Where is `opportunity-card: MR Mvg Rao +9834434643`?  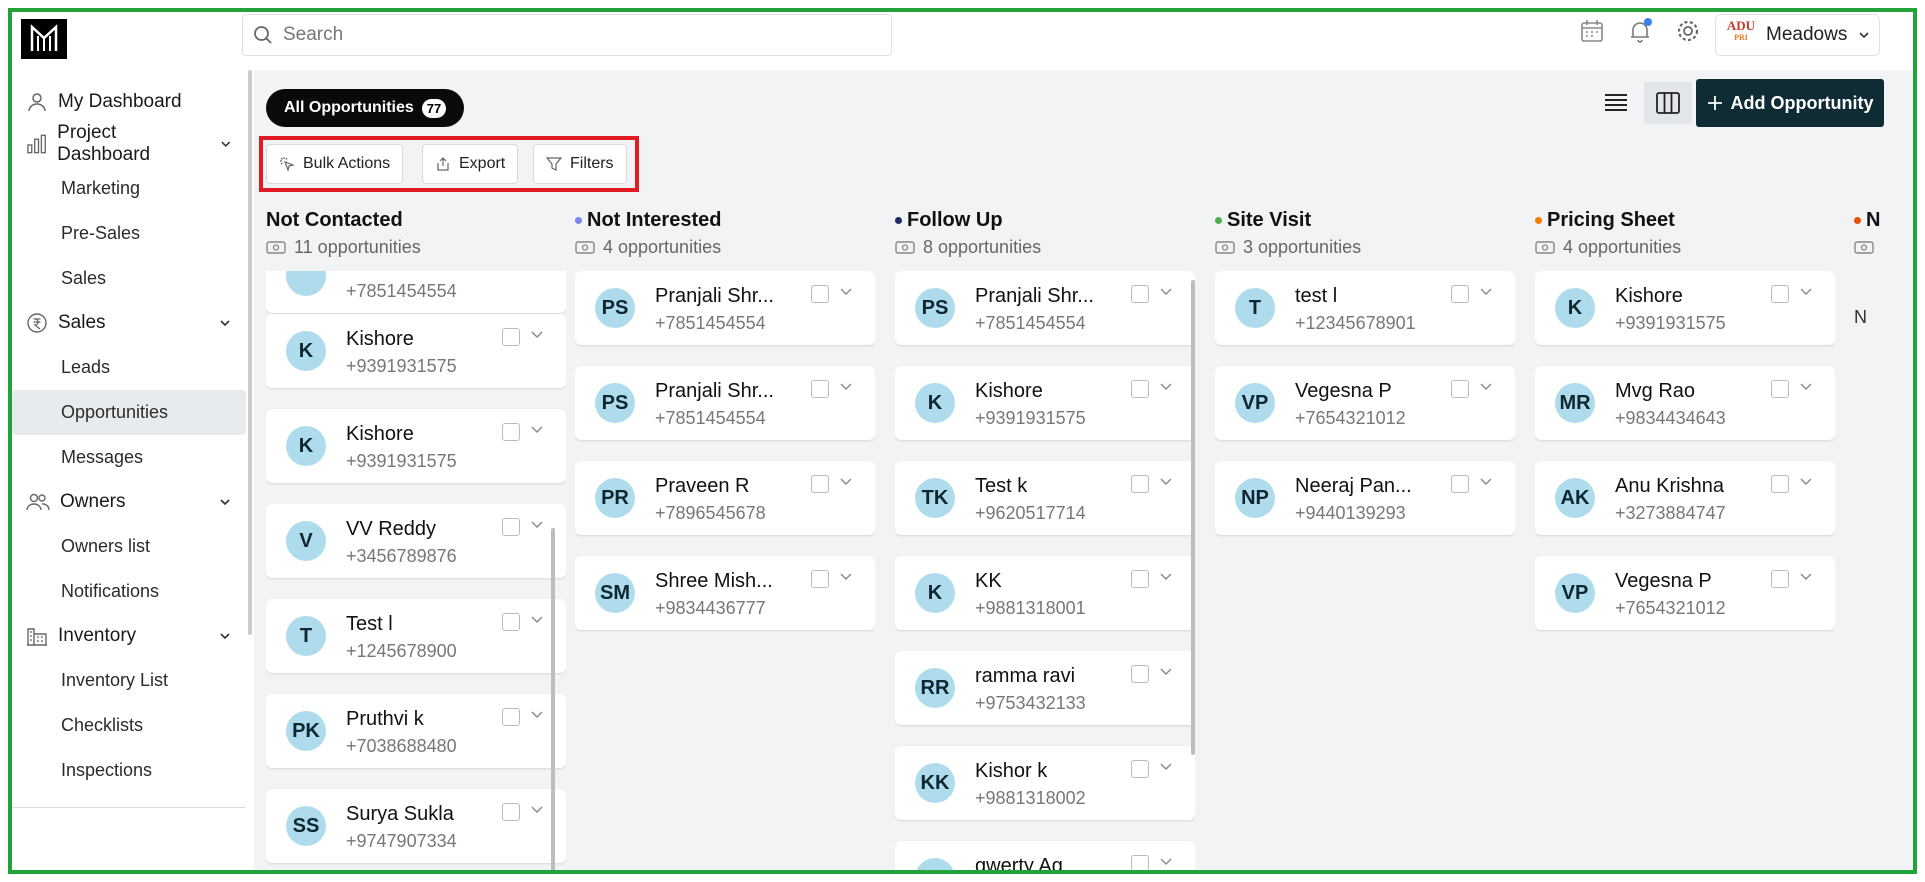 opportunity-card: MR Mvg Rao +9834434643 is located at coordinates (1685, 403).